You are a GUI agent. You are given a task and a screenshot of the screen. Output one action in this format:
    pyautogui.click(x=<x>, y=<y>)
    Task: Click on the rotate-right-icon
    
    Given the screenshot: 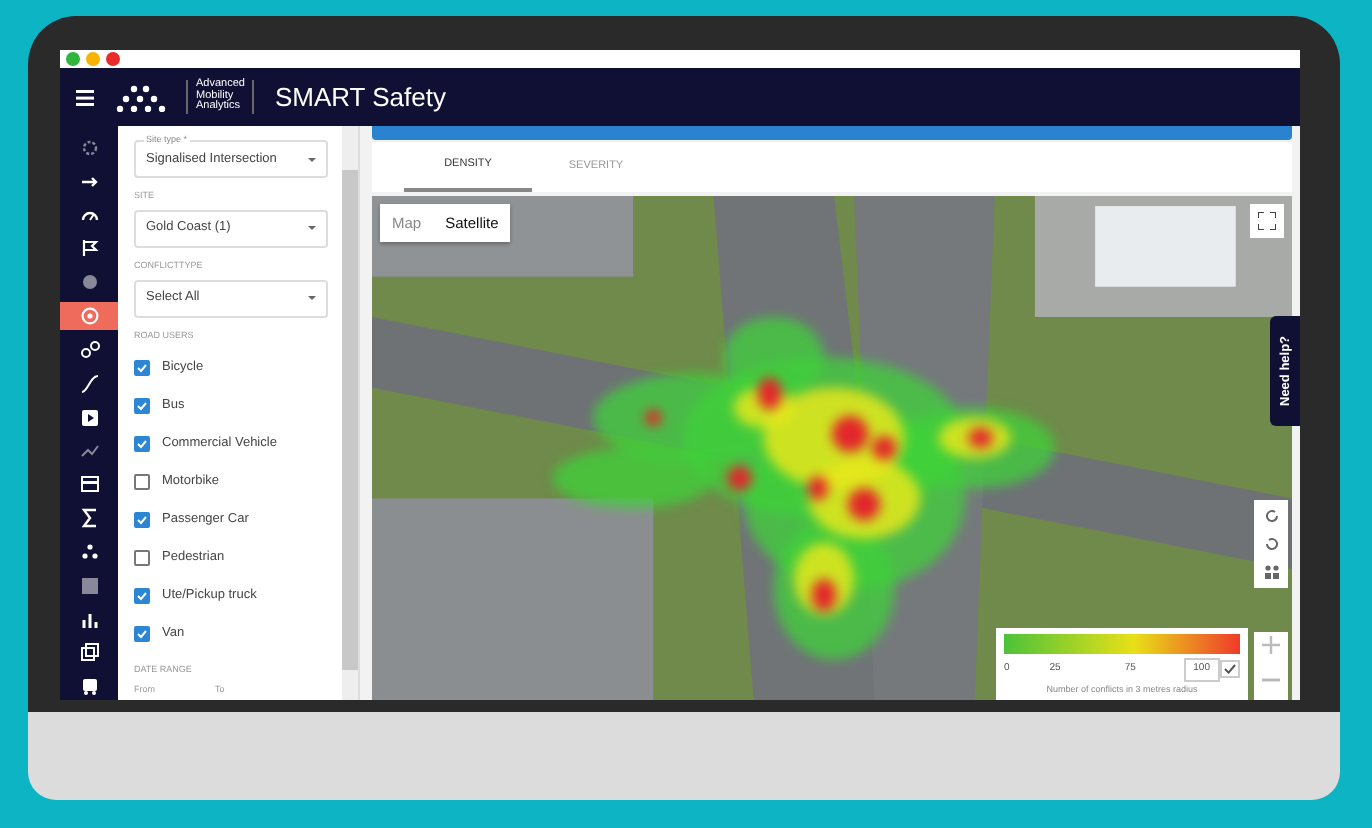 What is the action you would take?
    pyautogui.click(x=1271, y=544)
    